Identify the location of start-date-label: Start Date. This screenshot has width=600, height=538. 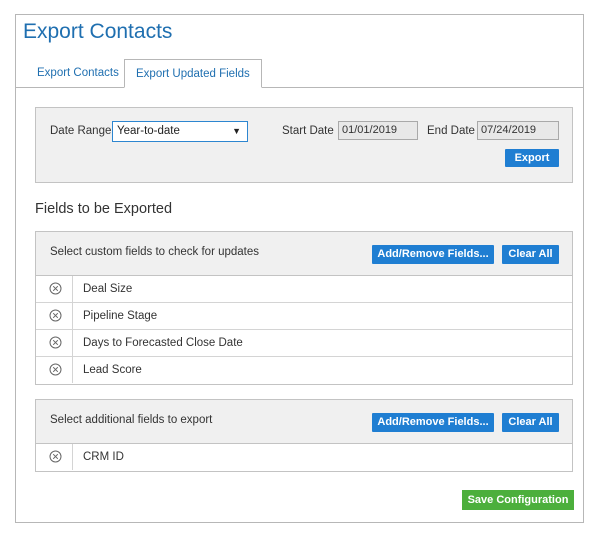
(308, 131).